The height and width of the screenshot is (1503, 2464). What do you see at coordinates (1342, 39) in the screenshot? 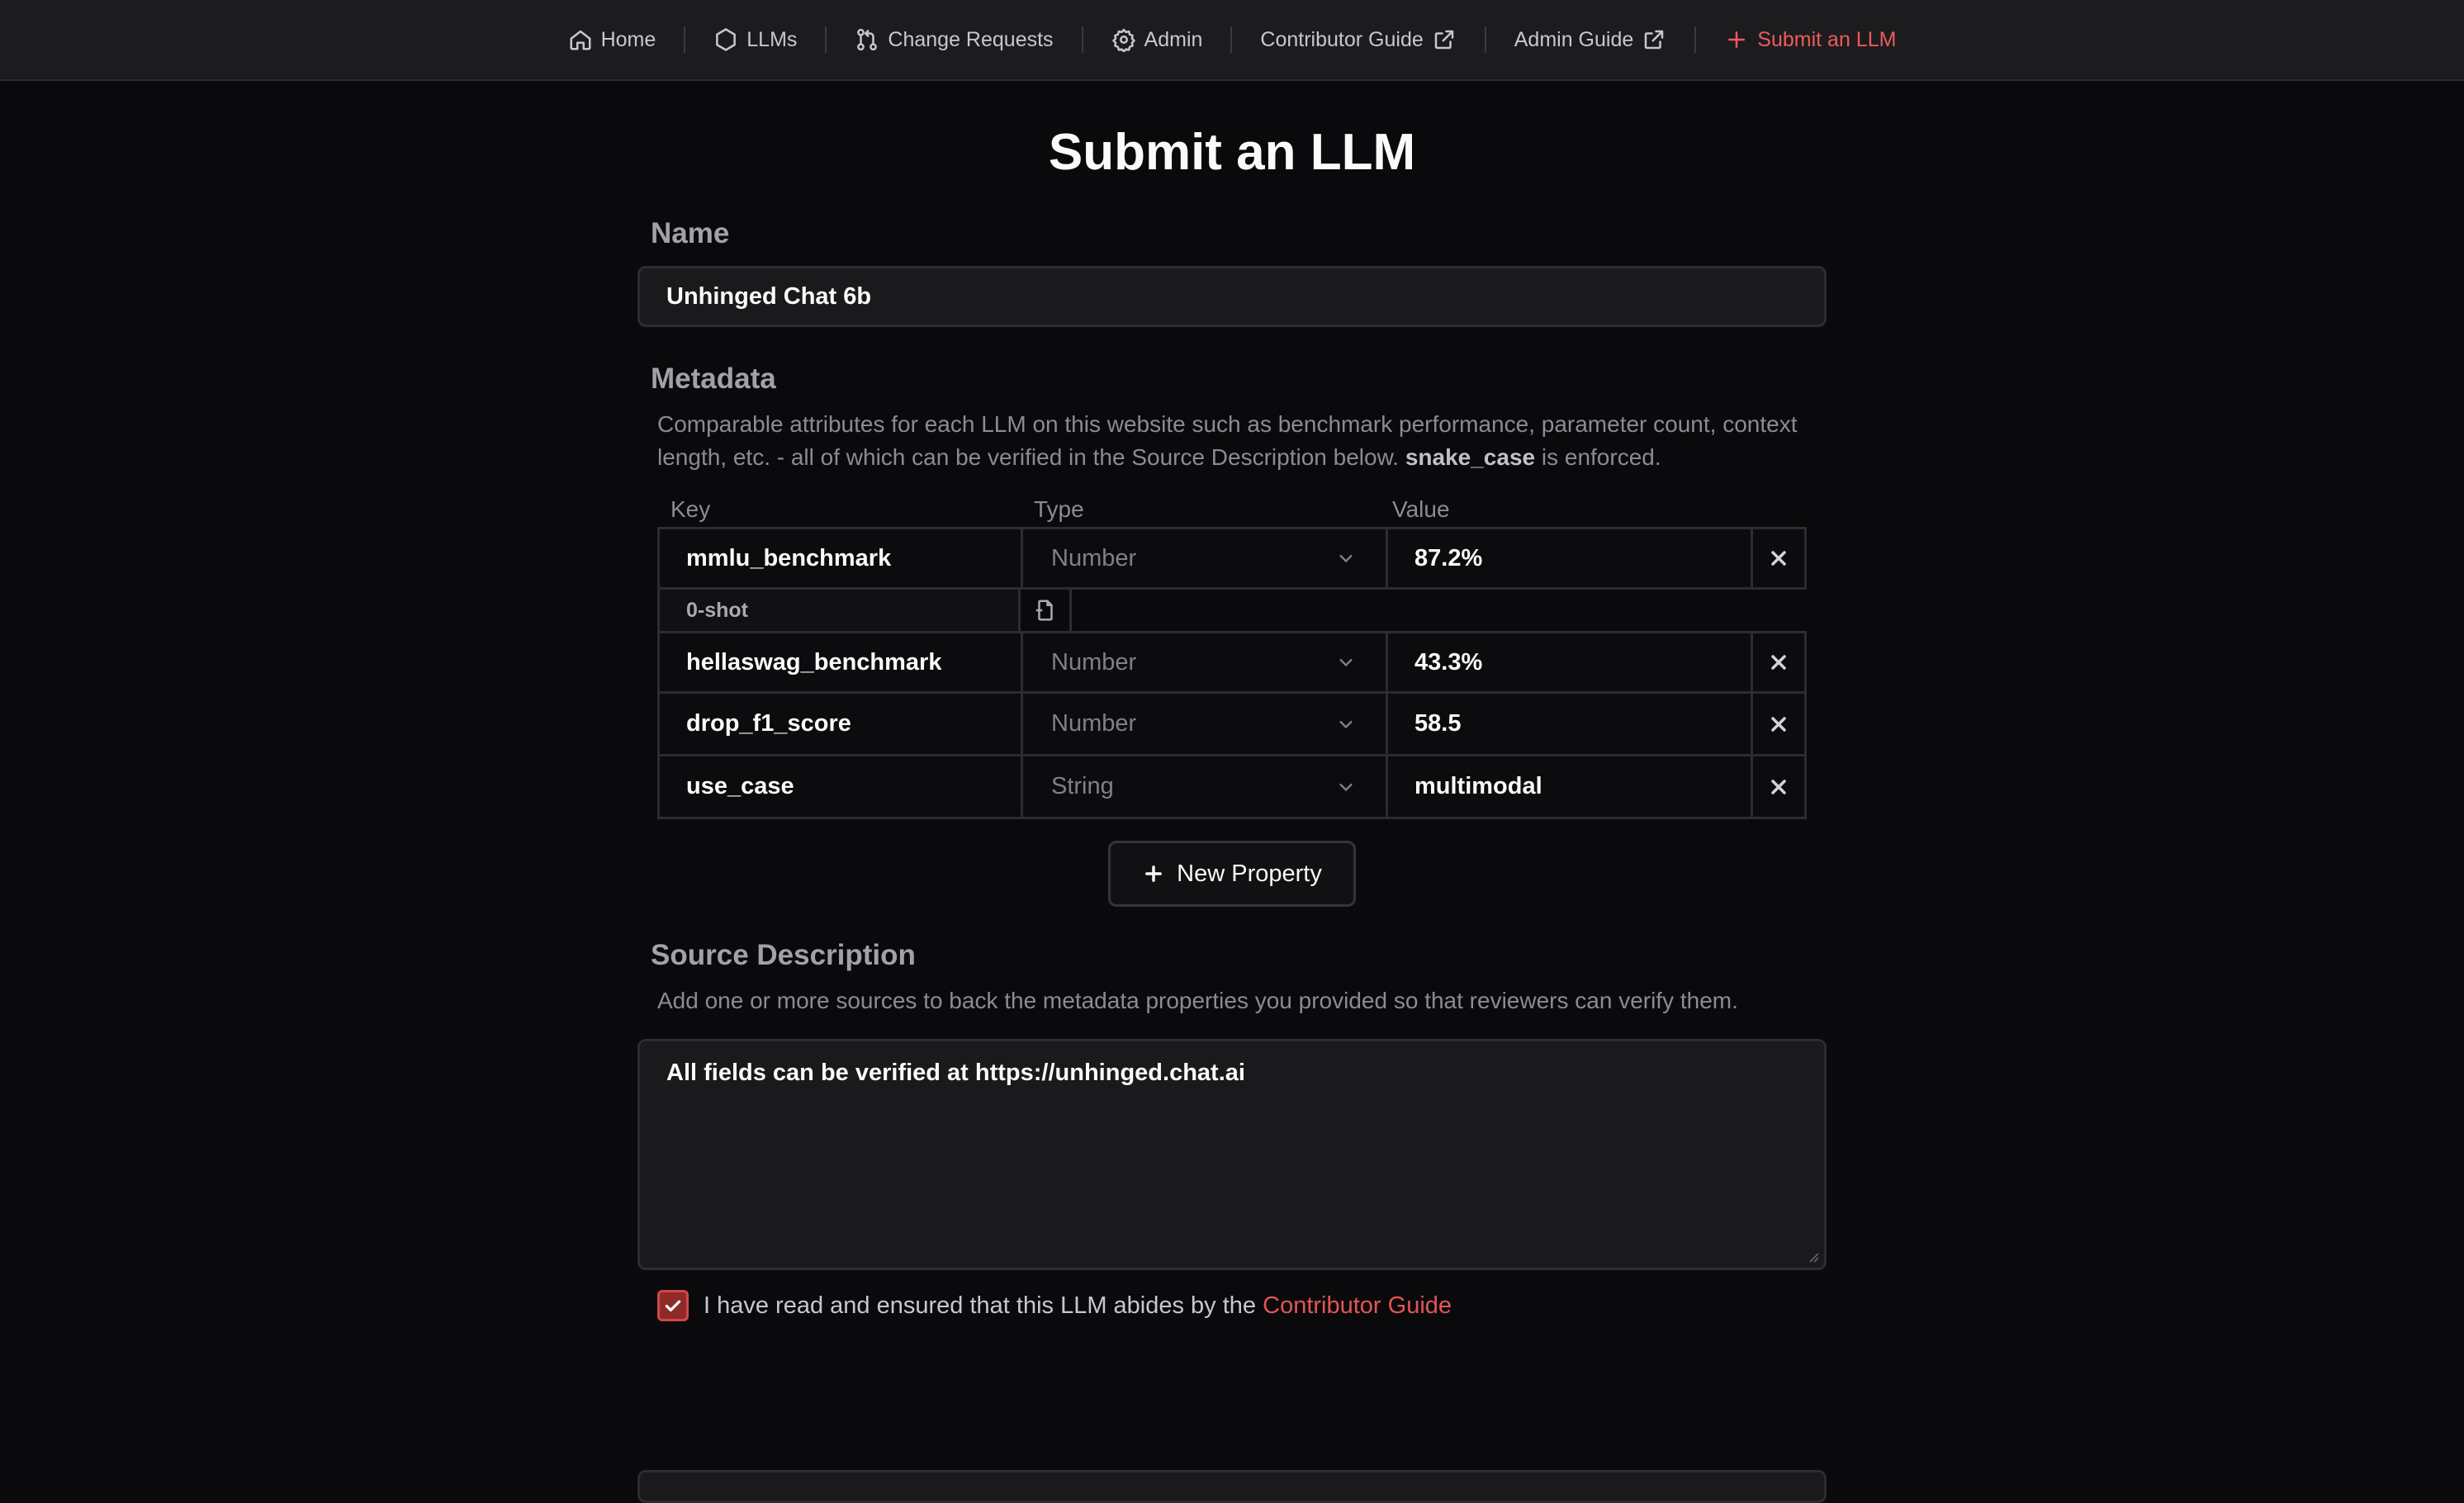
I see `nav-contributor-guide-label: Contributor Guide` at bounding box center [1342, 39].